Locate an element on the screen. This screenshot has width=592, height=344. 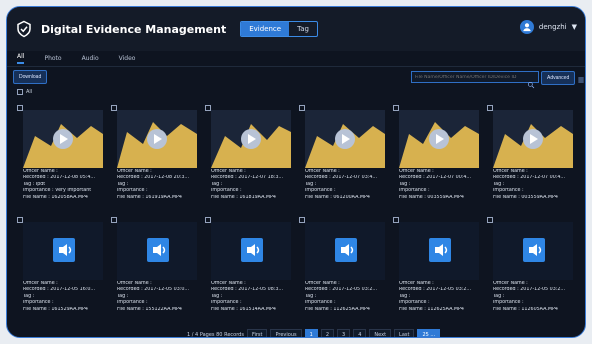
tab-audio: Audio is located at coordinates (90, 58).